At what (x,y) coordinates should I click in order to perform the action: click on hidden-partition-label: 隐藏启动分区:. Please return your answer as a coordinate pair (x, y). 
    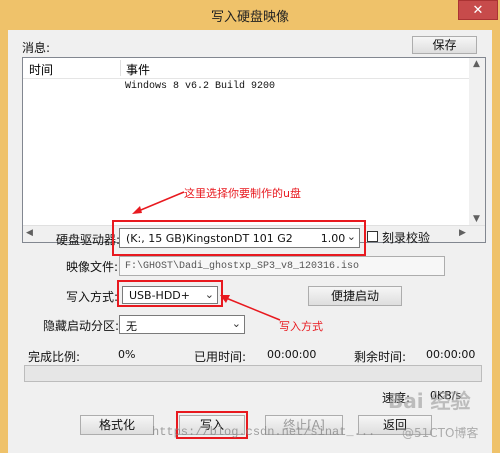
    Looking at the image, I should click on (81, 326).